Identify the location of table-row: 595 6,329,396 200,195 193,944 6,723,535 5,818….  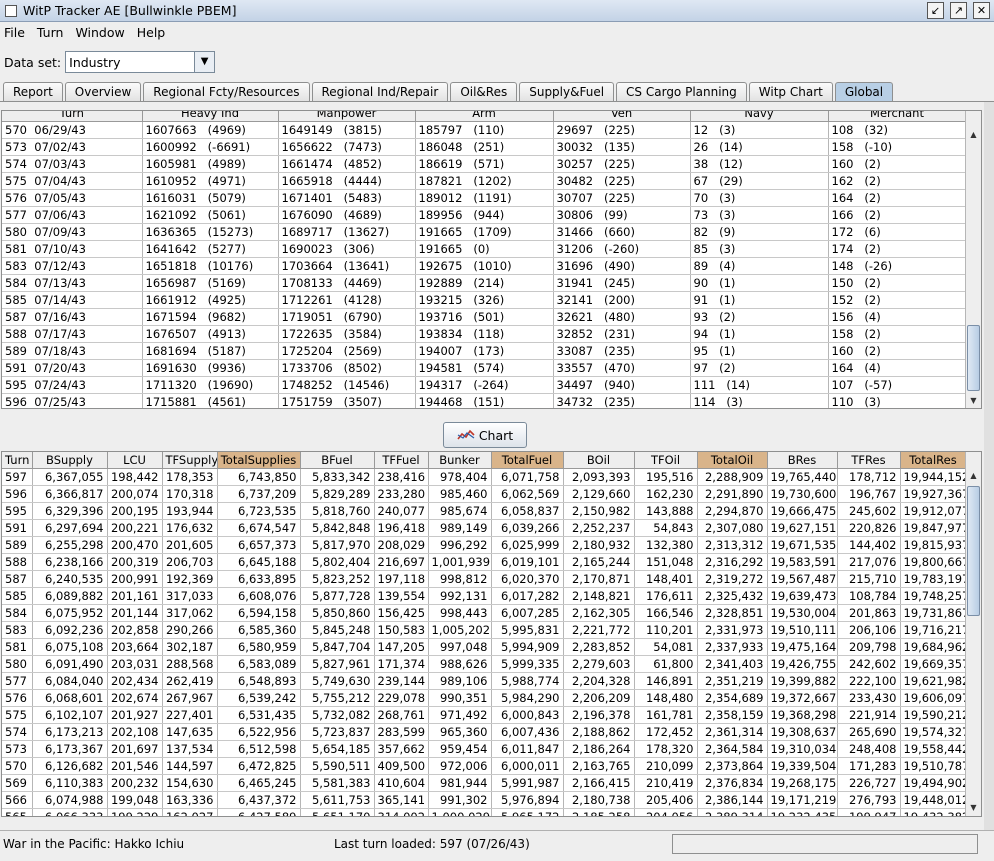
(484, 511).